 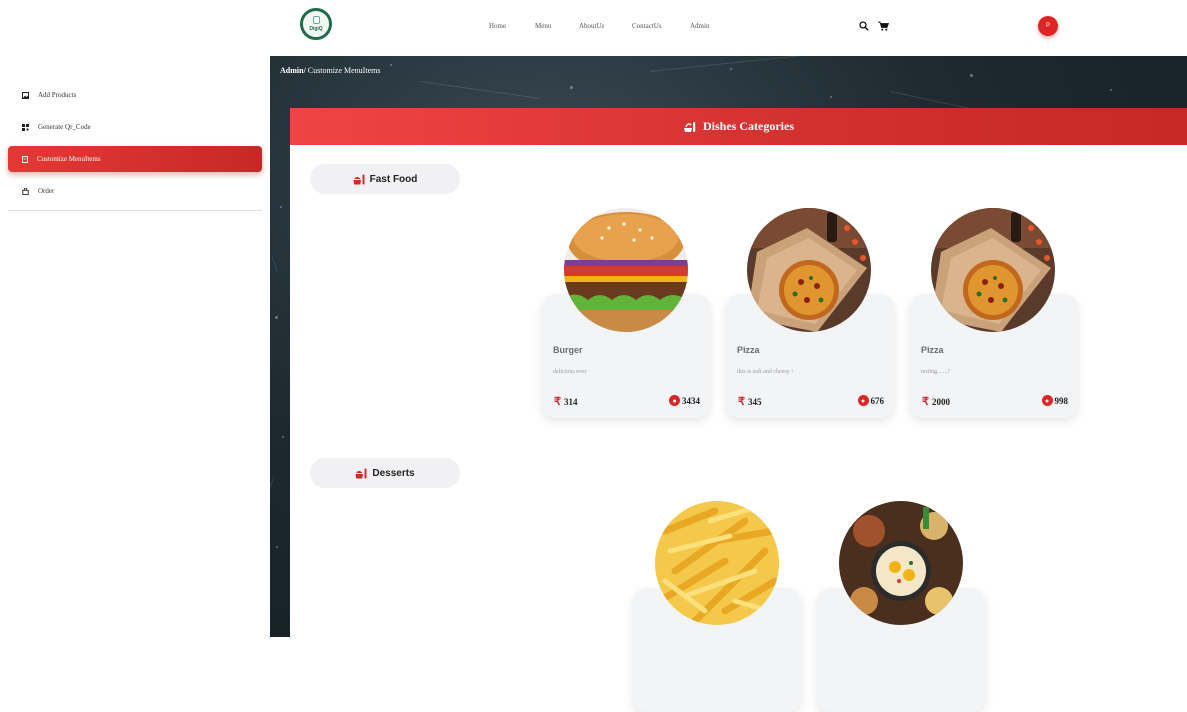 I want to click on sidebar-item-add-products: Add Products, so click(x=135, y=95).